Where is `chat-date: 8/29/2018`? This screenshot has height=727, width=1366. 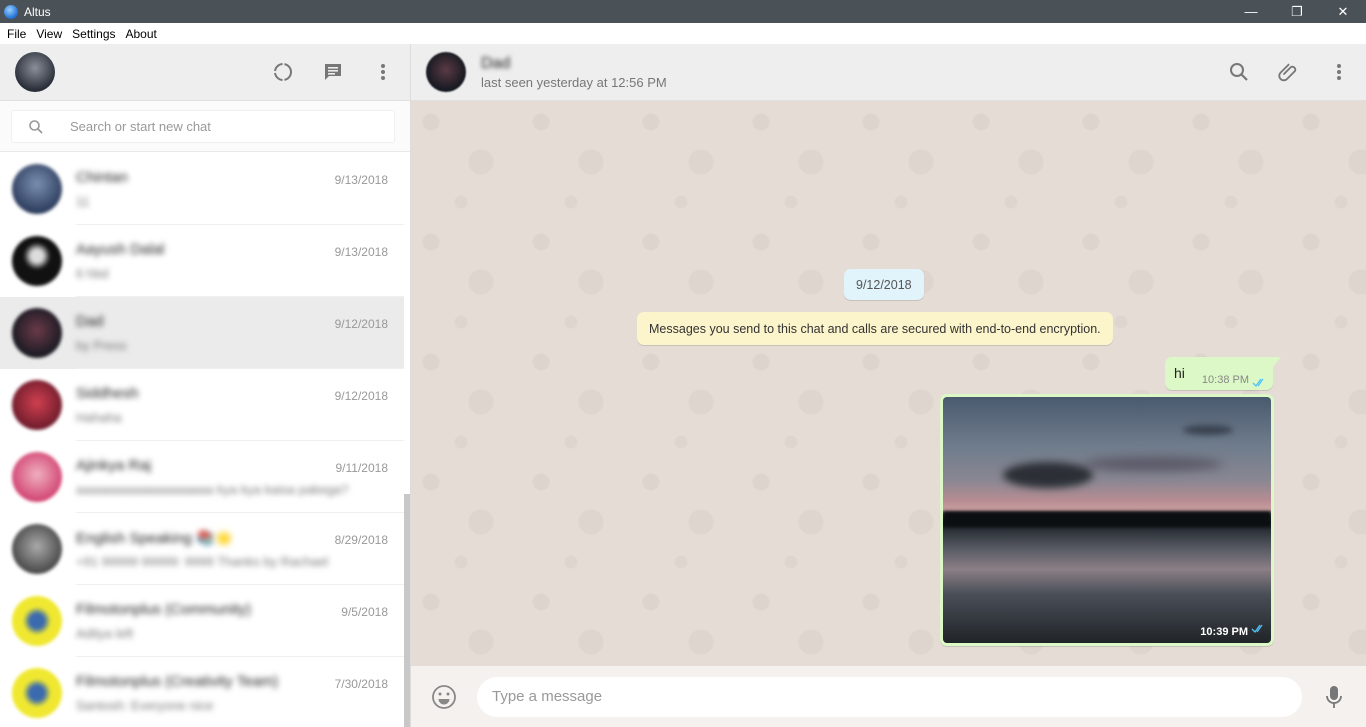 chat-date: 8/29/2018 is located at coordinates (361, 540).